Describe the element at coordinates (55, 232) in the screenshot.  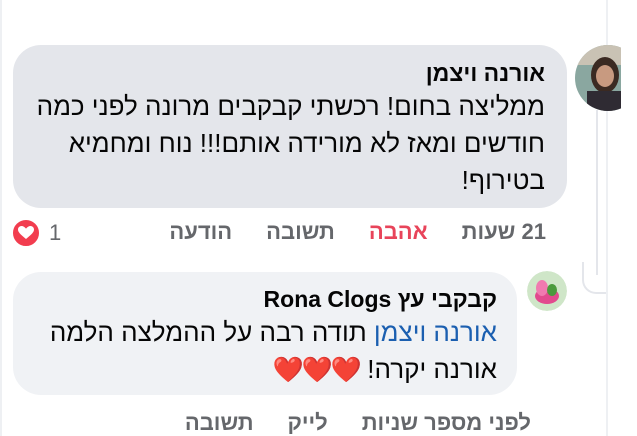
I see `reaction-count: 1` at that location.